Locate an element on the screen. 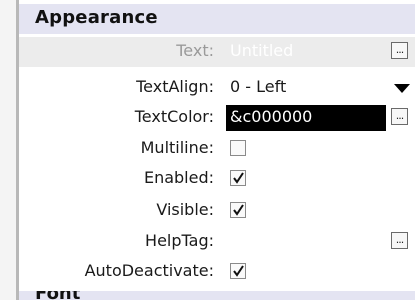  property-label-multiline: Multiline: is located at coordinates (177, 147).